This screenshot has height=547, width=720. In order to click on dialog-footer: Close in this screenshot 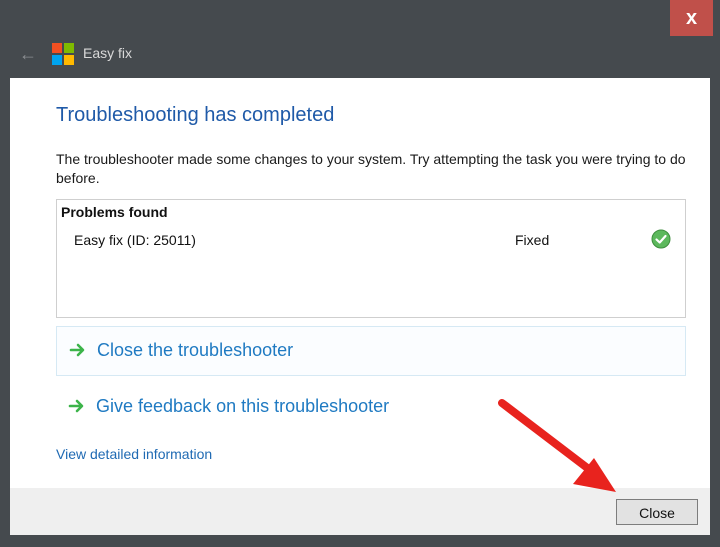, I will do `click(360, 511)`.